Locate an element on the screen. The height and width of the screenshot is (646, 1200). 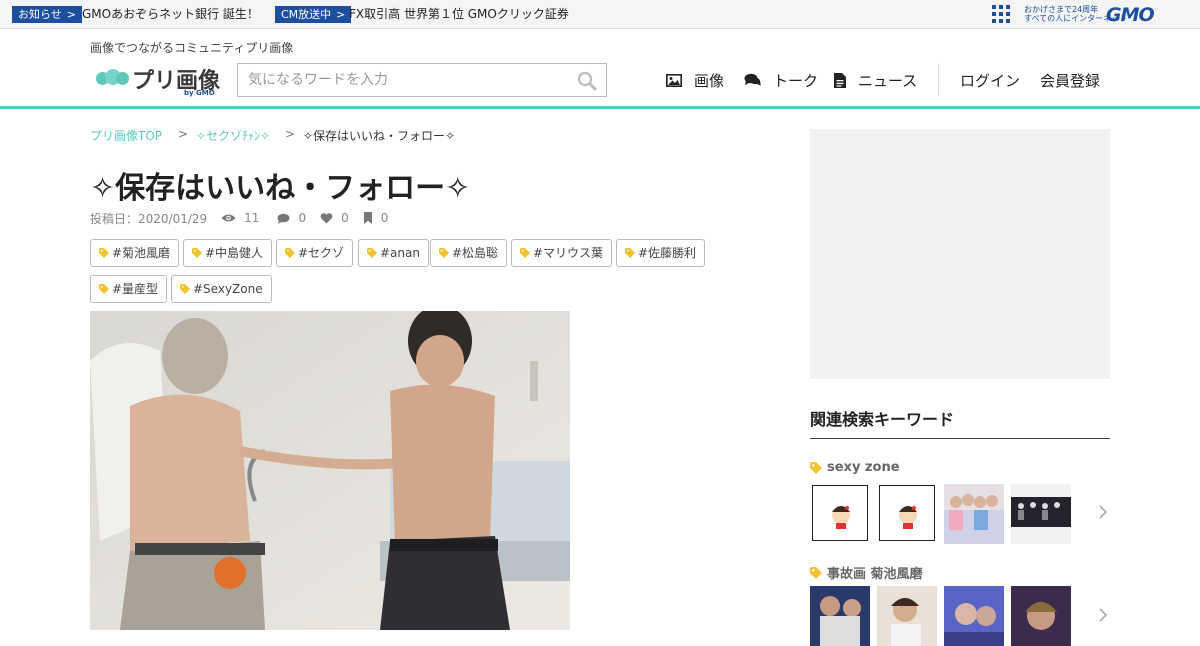
tag-label: #anan is located at coordinates (400, 253).